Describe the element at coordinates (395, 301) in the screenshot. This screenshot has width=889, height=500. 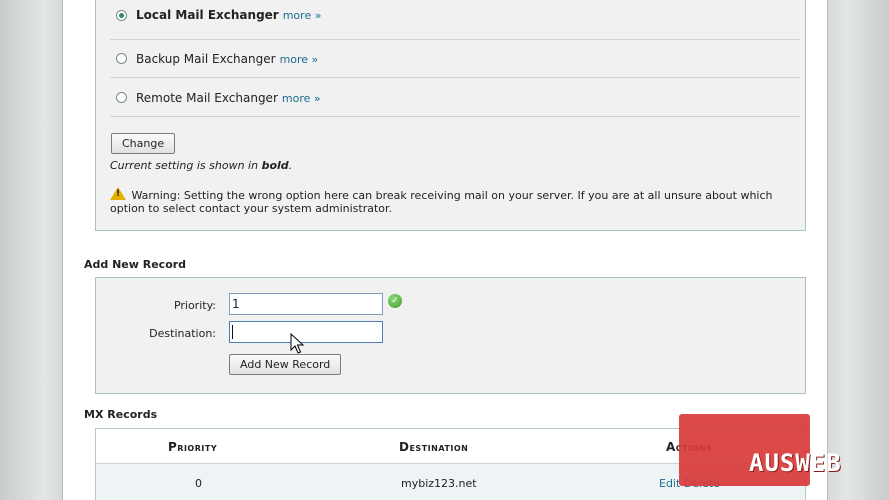
I see `check-valid-icon: ✓` at that location.